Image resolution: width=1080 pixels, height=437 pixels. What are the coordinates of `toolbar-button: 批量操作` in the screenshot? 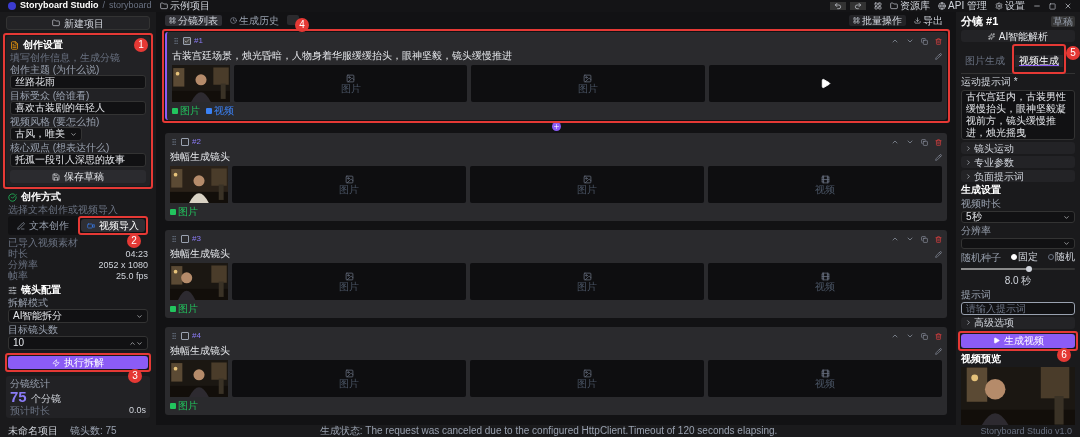 It's located at (877, 20).